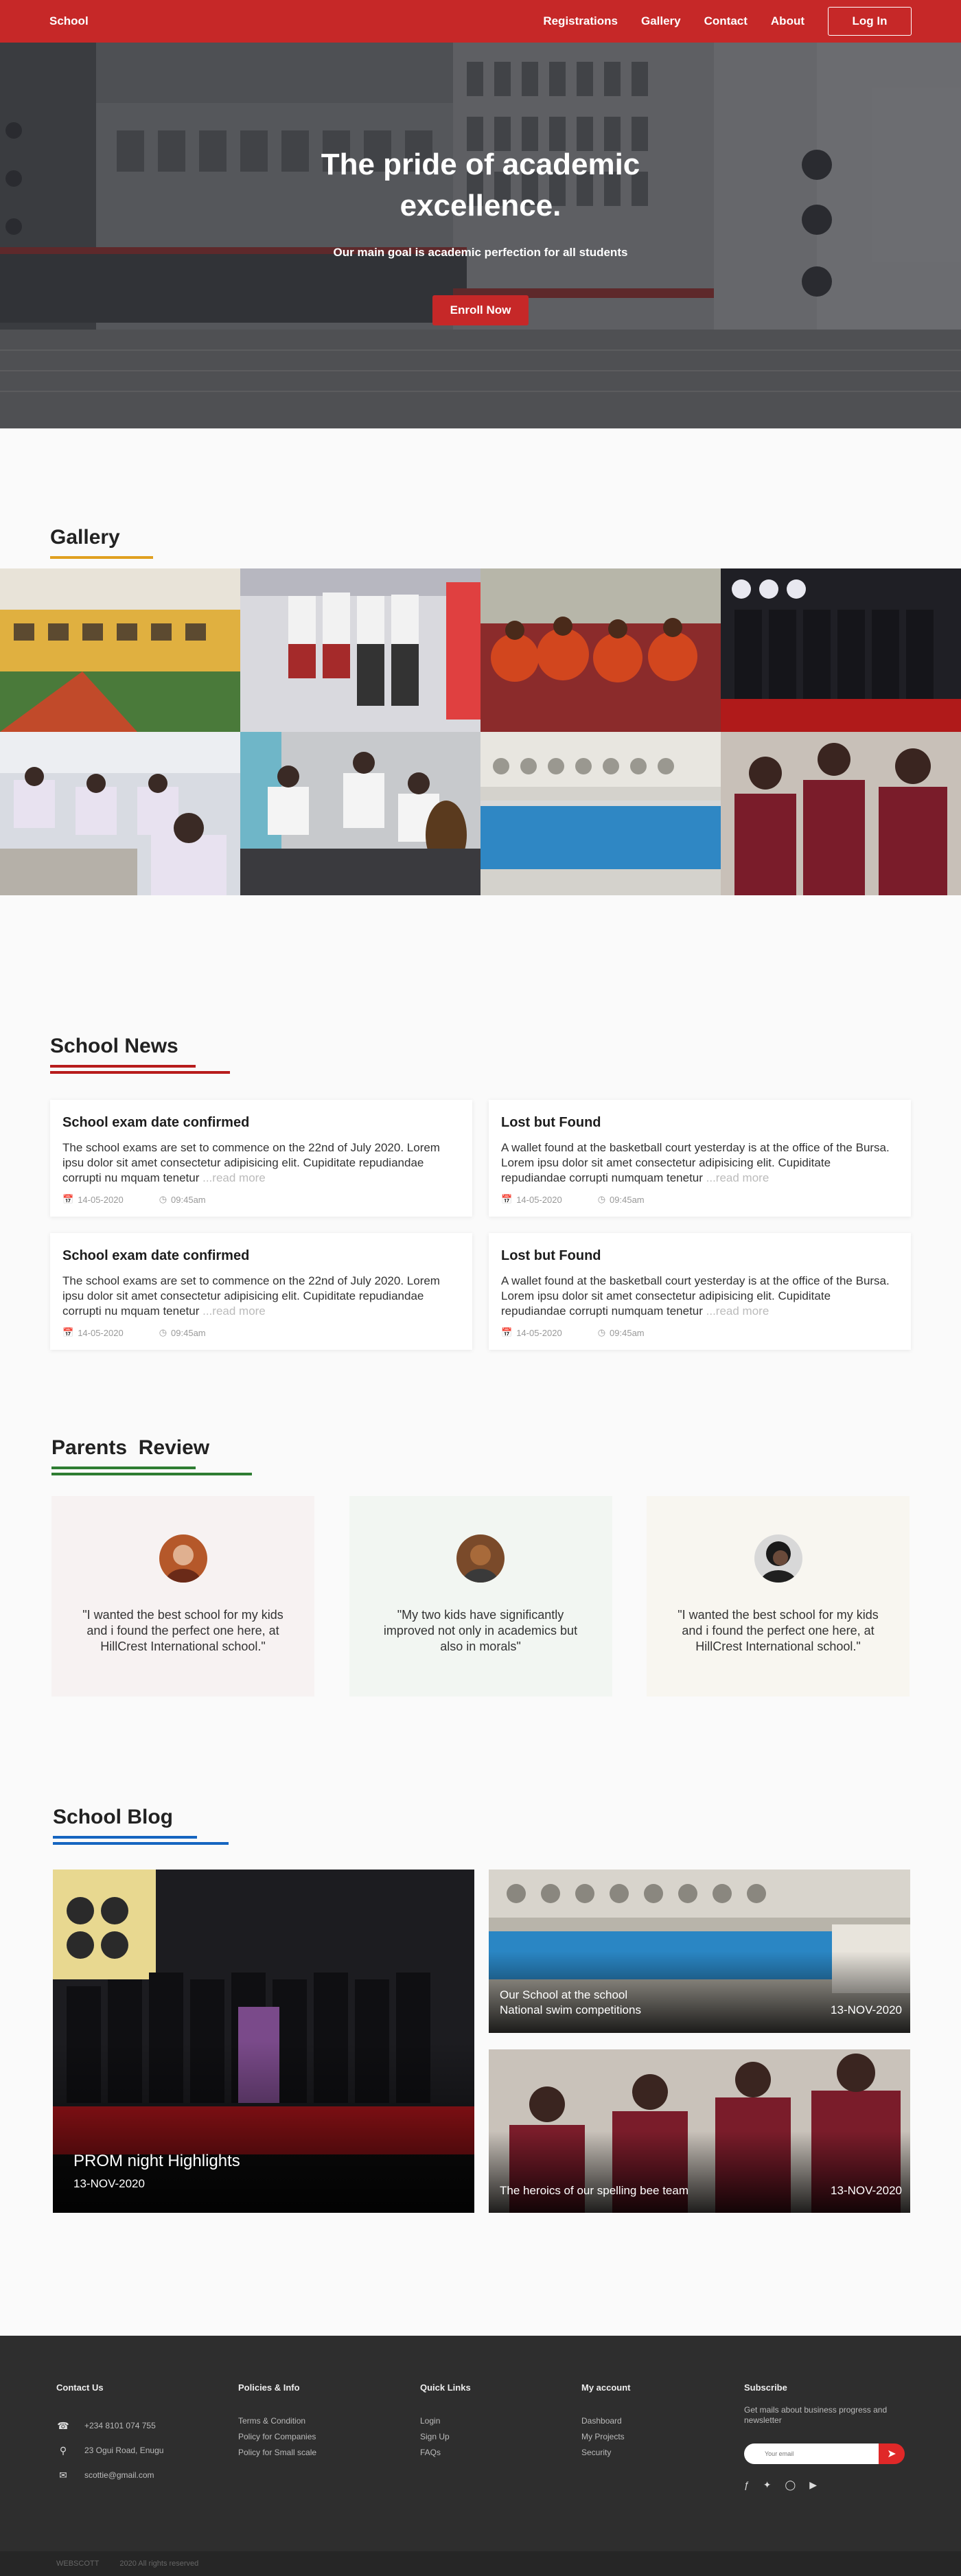 The image size is (961, 2576). Describe the element at coordinates (812, 2453) in the screenshot. I see `subscribe-email-input` at that location.